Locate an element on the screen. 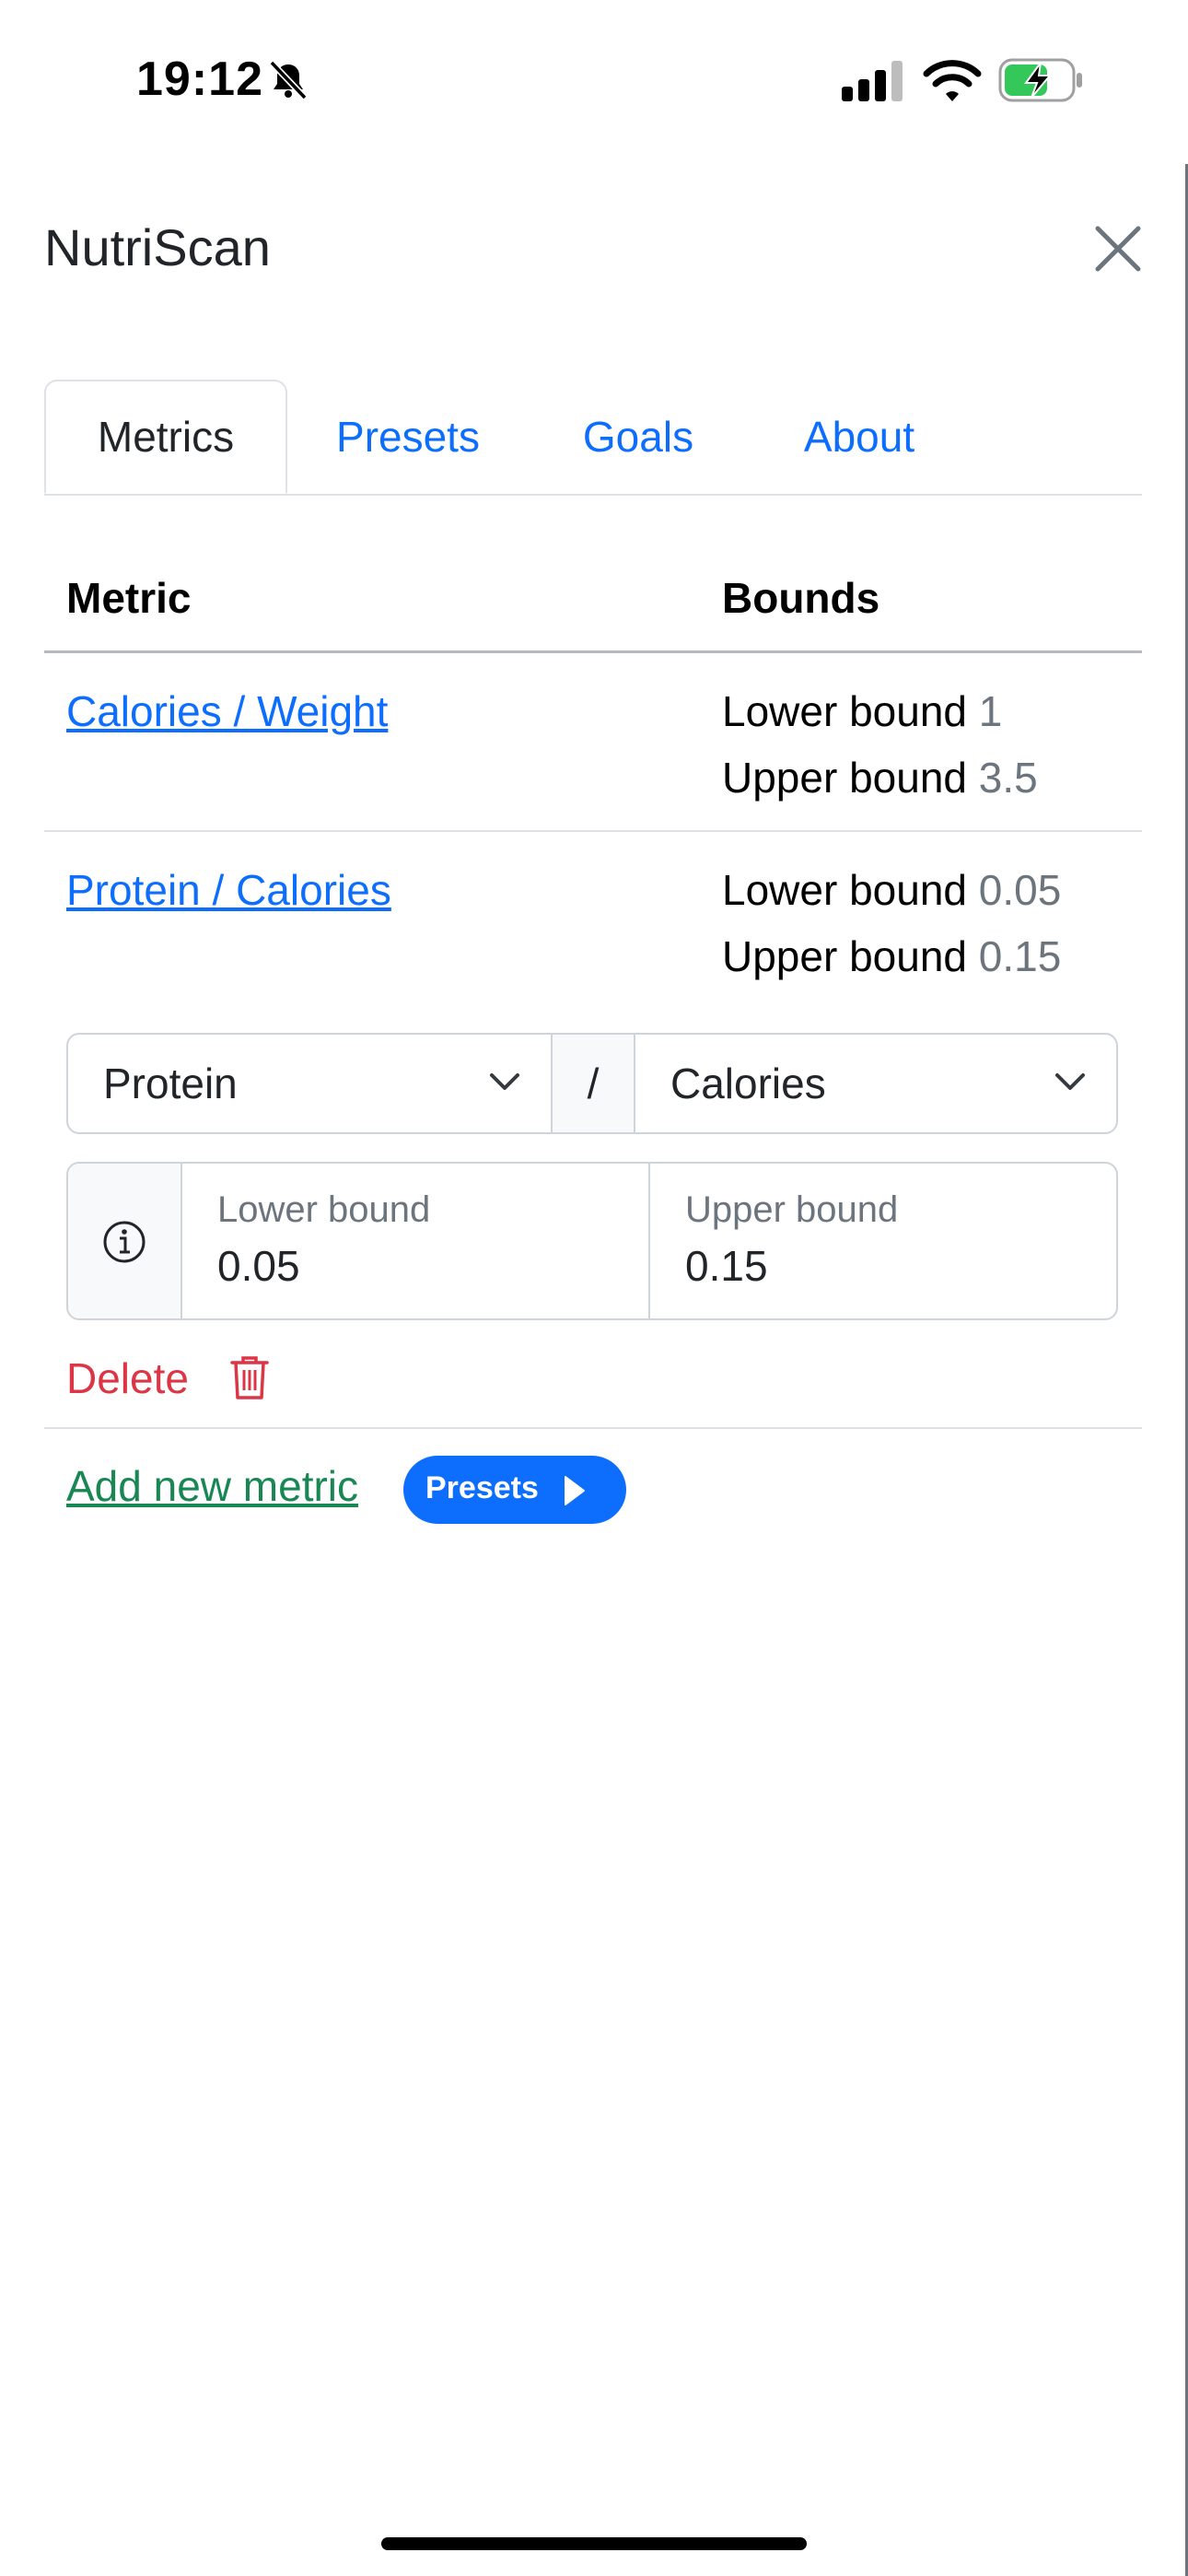  upper-bound-field-label: Upper bound is located at coordinates (792, 1209).